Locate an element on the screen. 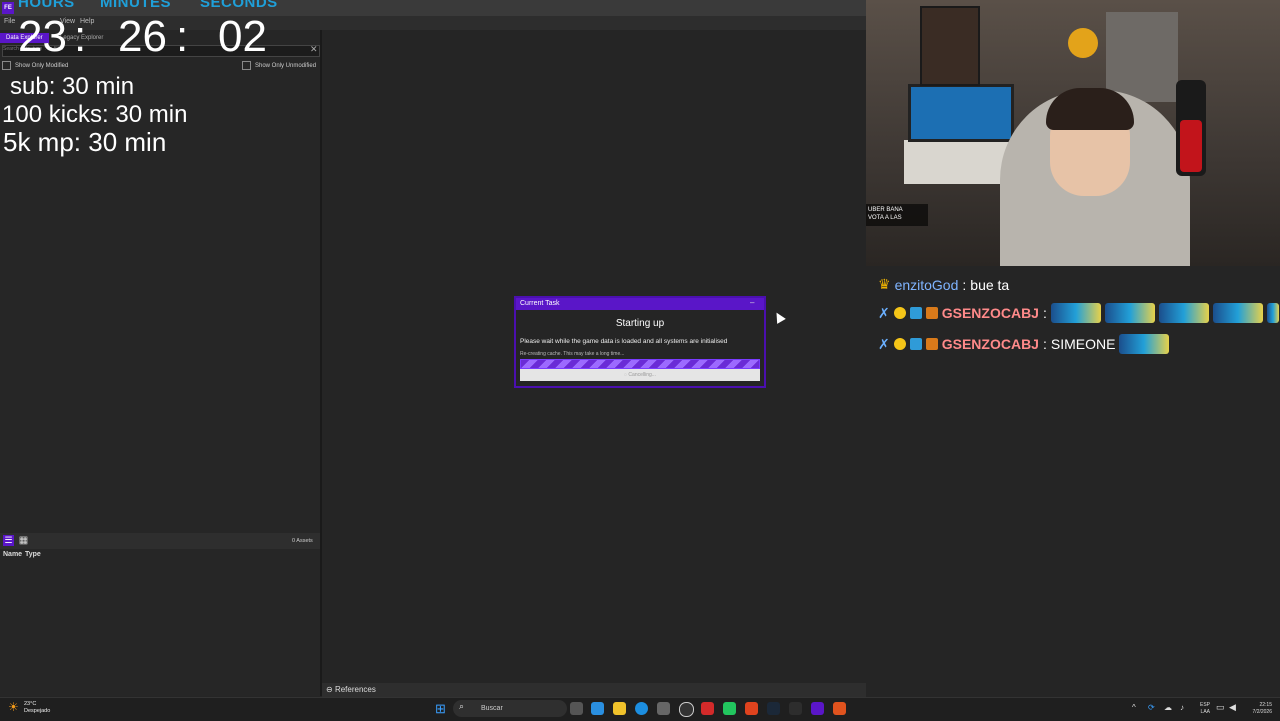 This screenshot has height=721, width=1280. edge-icon is located at coordinates (641, 708).